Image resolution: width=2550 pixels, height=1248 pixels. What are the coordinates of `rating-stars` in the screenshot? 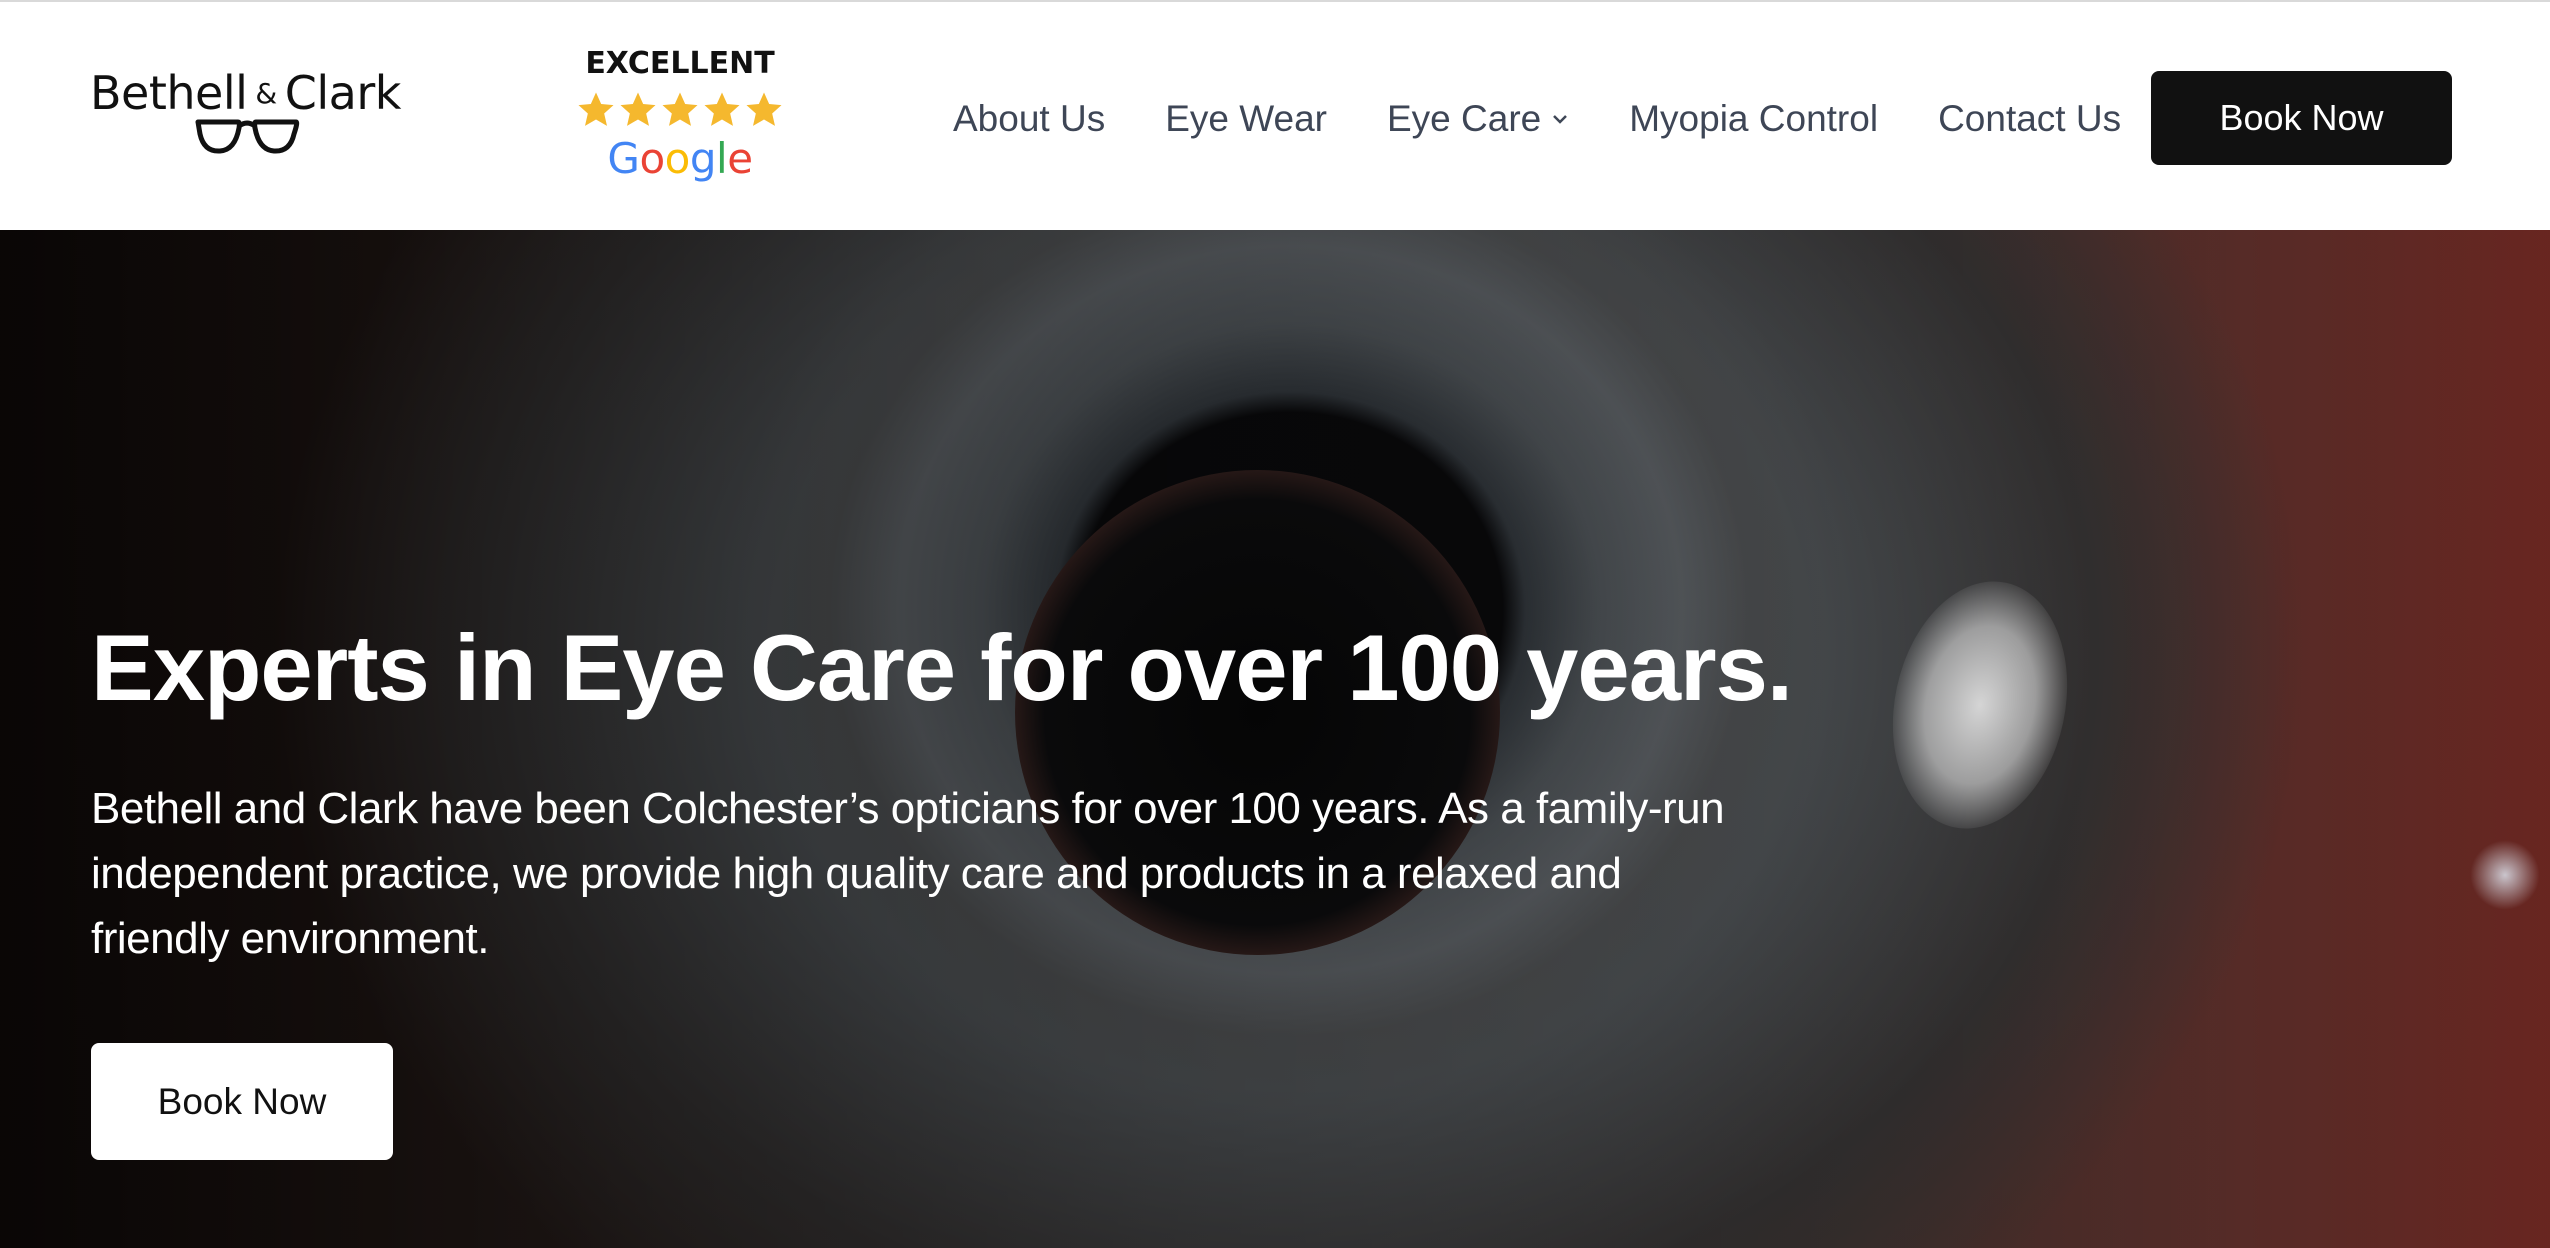 It's located at (680, 110).